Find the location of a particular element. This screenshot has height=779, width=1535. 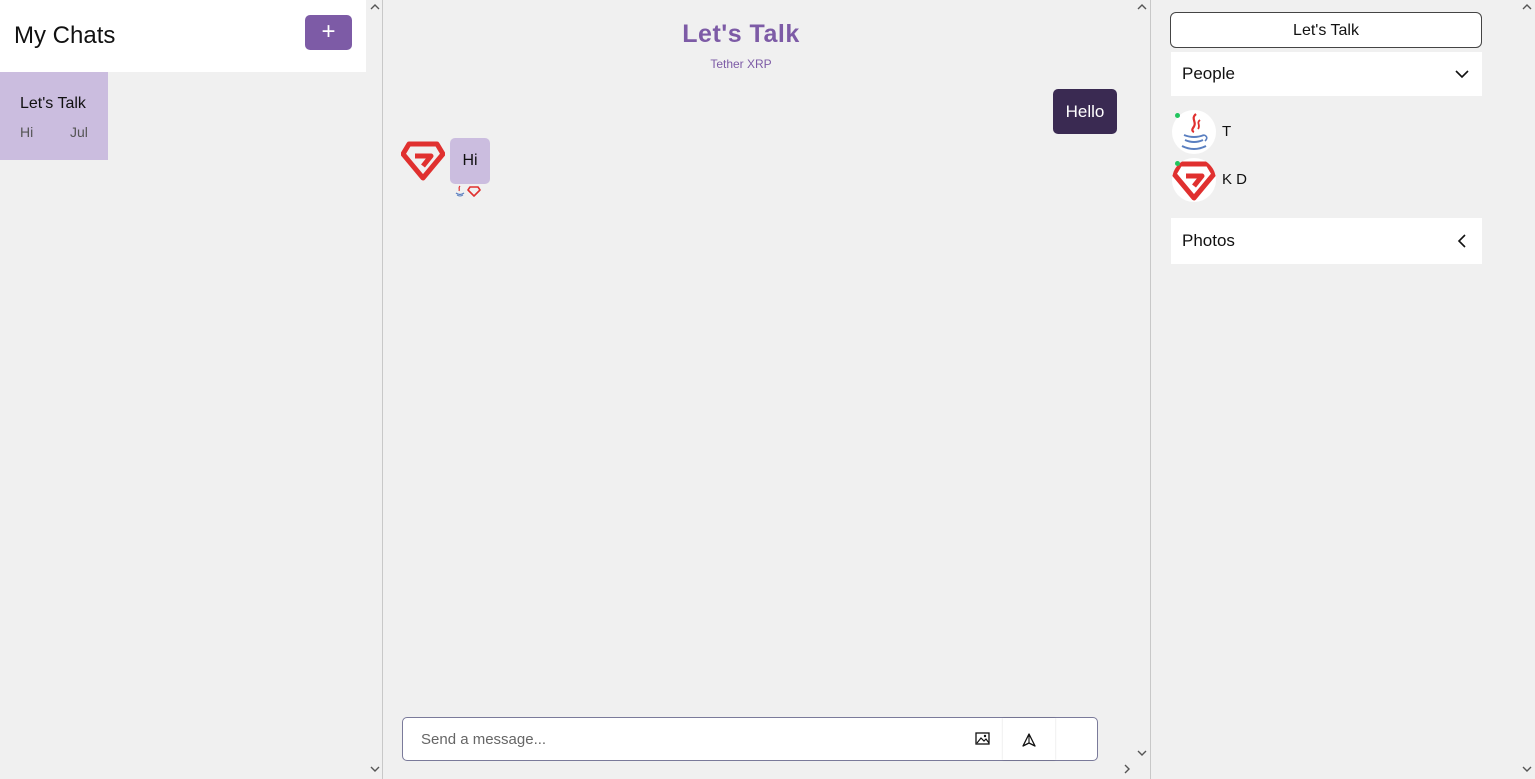

message-input is located at coordinates (691, 739).